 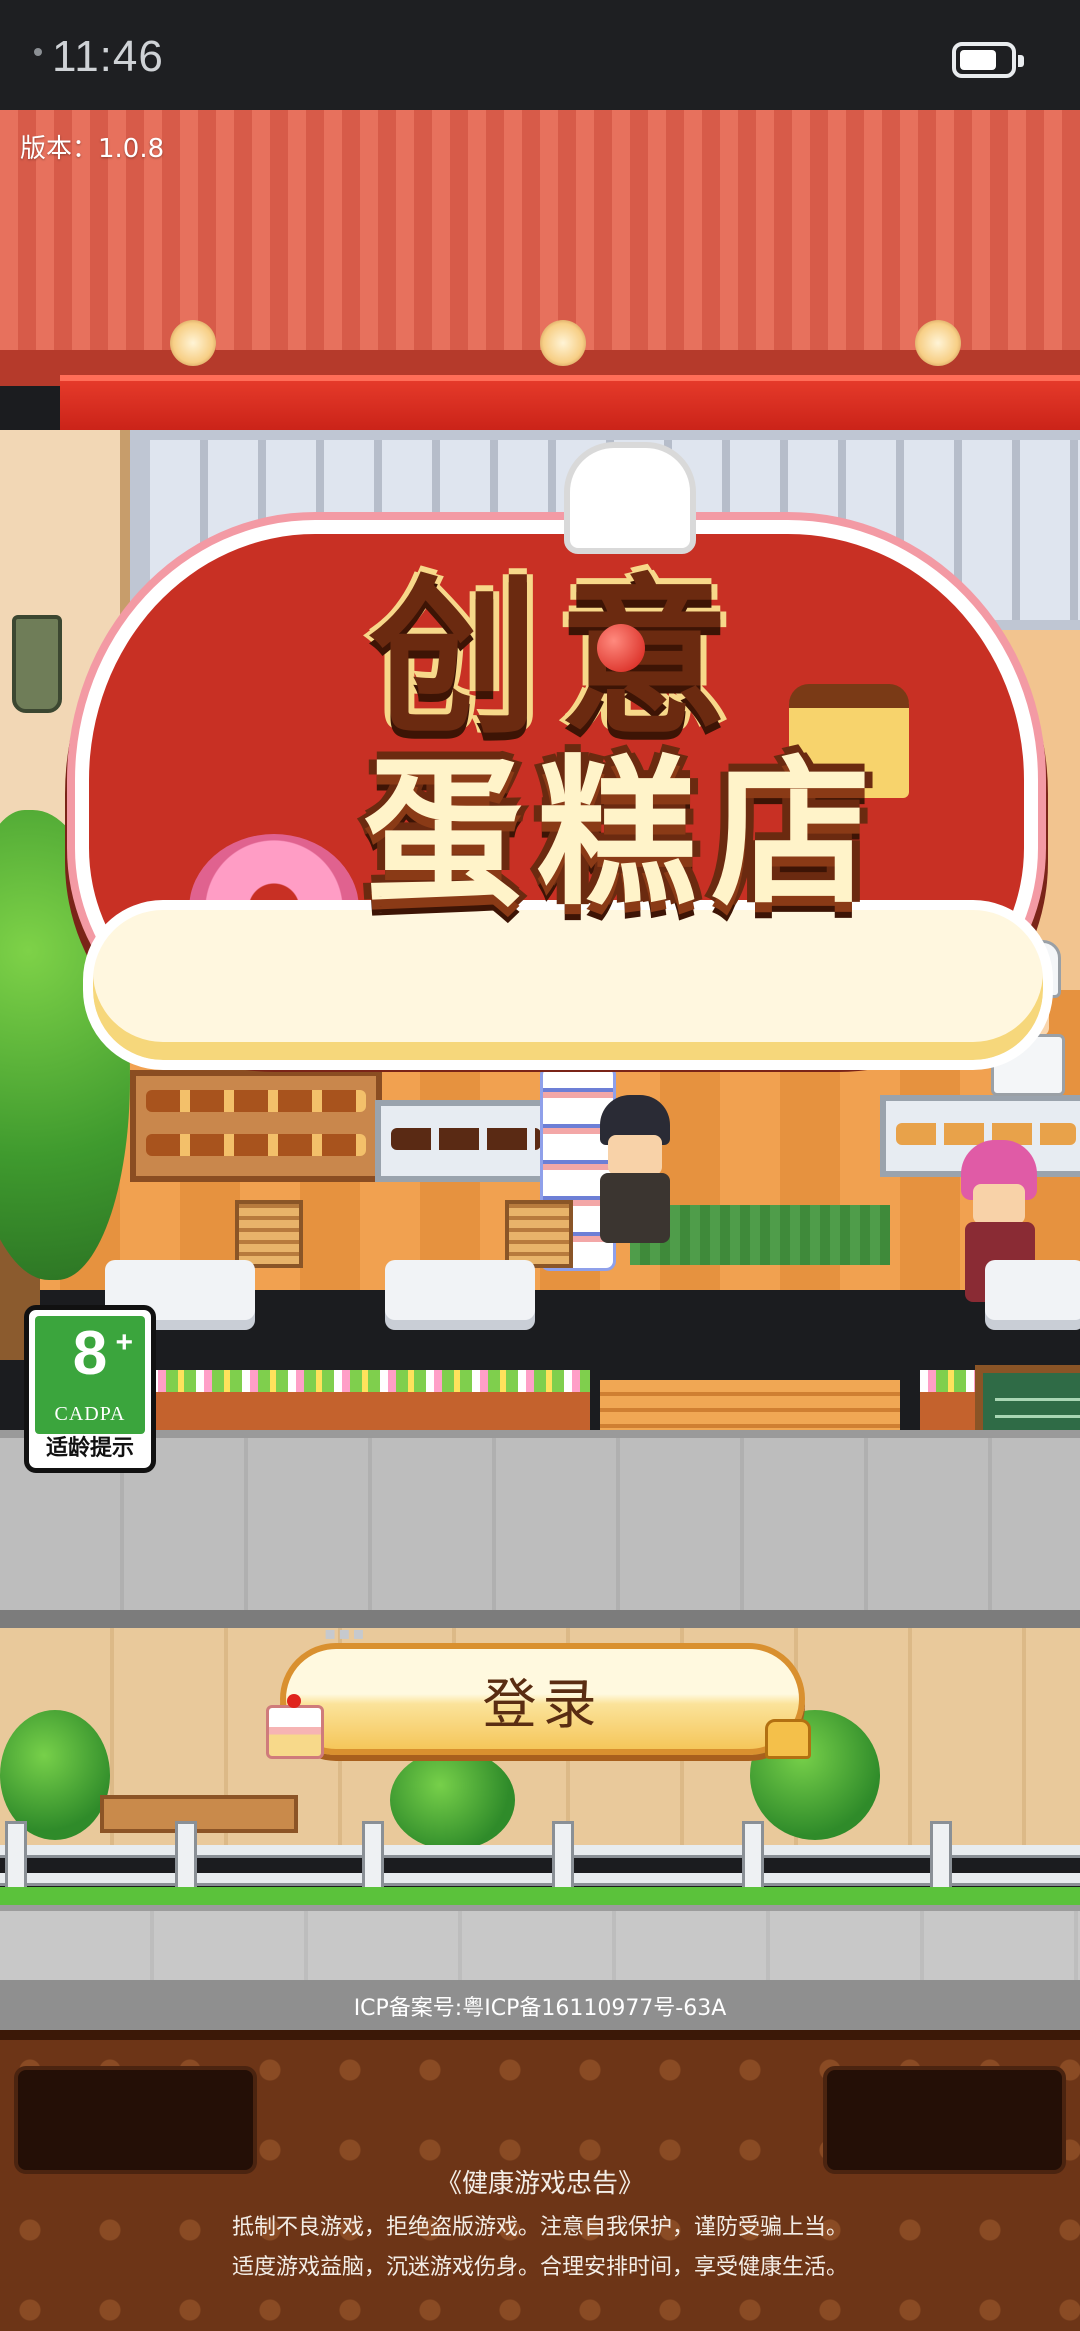 What do you see at coordinates (108, 56) in the screenshot?
I see `status-time: 11:46` at bounding box center [108, 56].